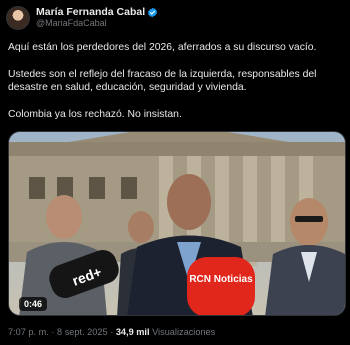 The width and height of the screenshot is (350, 345). I want to click on views-label: Visualizaciones, so click(184, 332).